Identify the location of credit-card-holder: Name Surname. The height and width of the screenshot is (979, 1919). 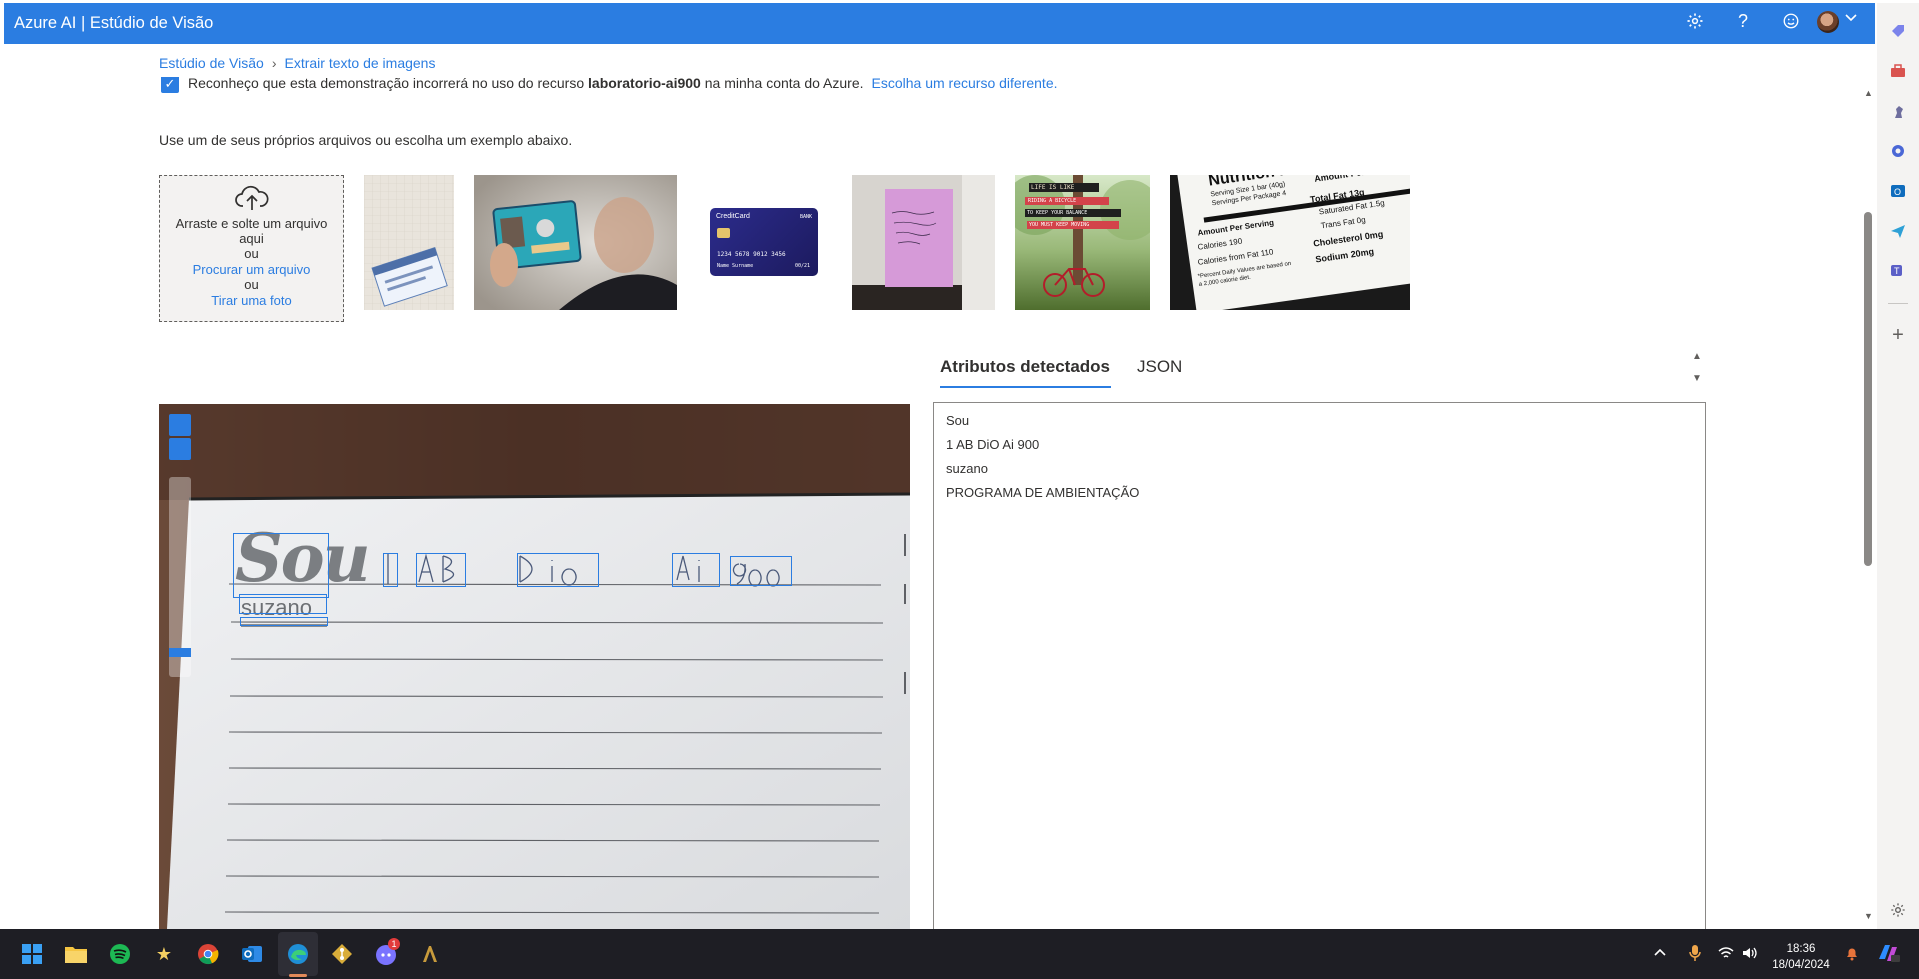
(735, 266).